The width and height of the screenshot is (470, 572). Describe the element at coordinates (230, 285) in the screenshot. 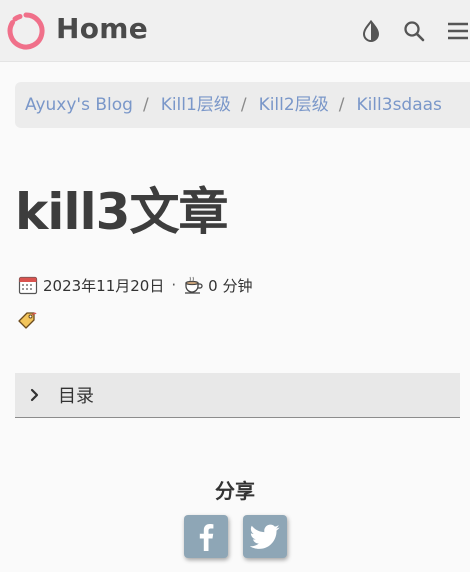

I see `reading-time: 0 分钟` at that location.